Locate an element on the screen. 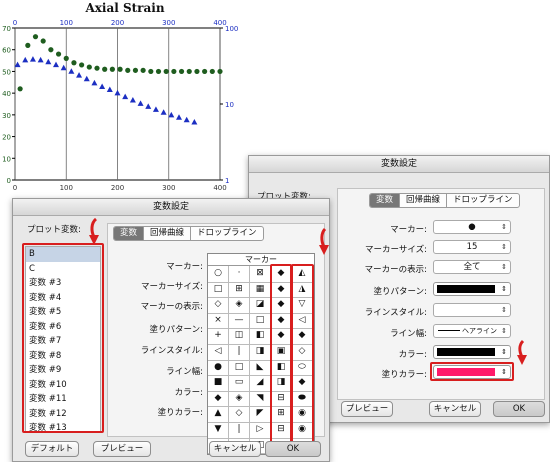 Image resolution: width=550 pixels, height=462 pixels. y-left-tick-label: 70 is located at coordinates (6, 29).